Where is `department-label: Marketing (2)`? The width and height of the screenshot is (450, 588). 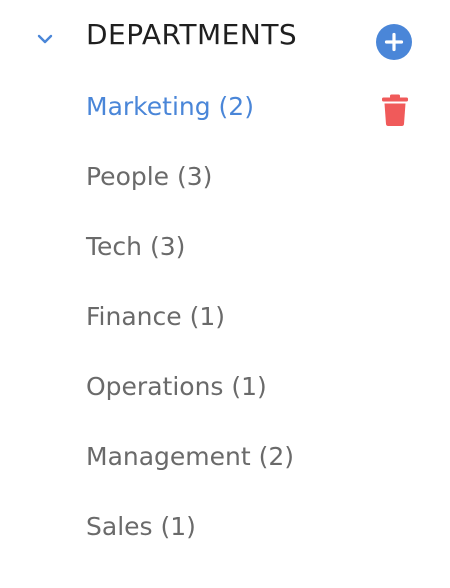
department-label: Marketing (2) is located at coordinates (170, 106).